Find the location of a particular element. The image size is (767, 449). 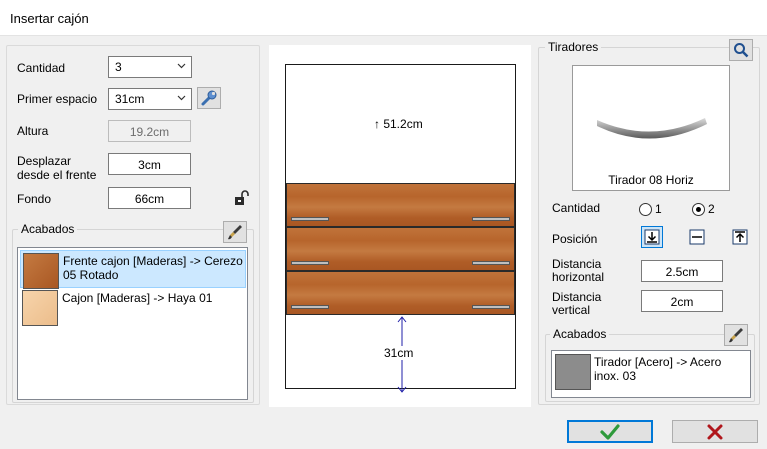

unlock-icon is located at coordinates (242, 198).